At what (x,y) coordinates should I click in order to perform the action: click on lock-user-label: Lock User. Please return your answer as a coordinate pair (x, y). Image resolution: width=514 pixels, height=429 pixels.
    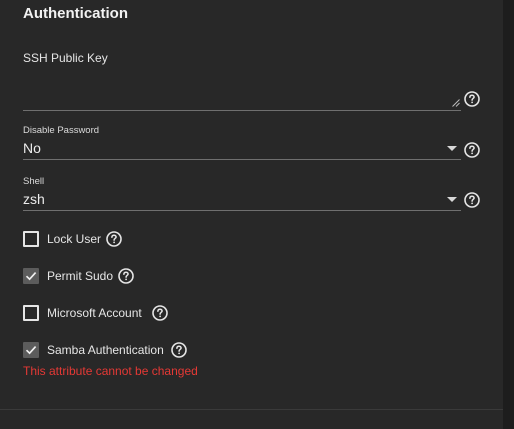
    Looking at the image, I should click on (74, 239).